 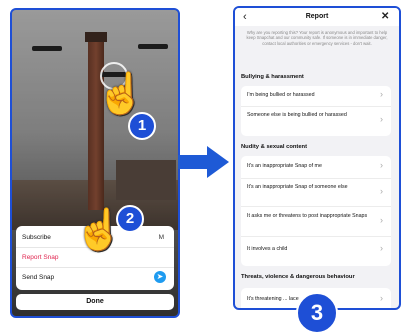 I want to click on page-title: Report, so click(x=317, y=16).